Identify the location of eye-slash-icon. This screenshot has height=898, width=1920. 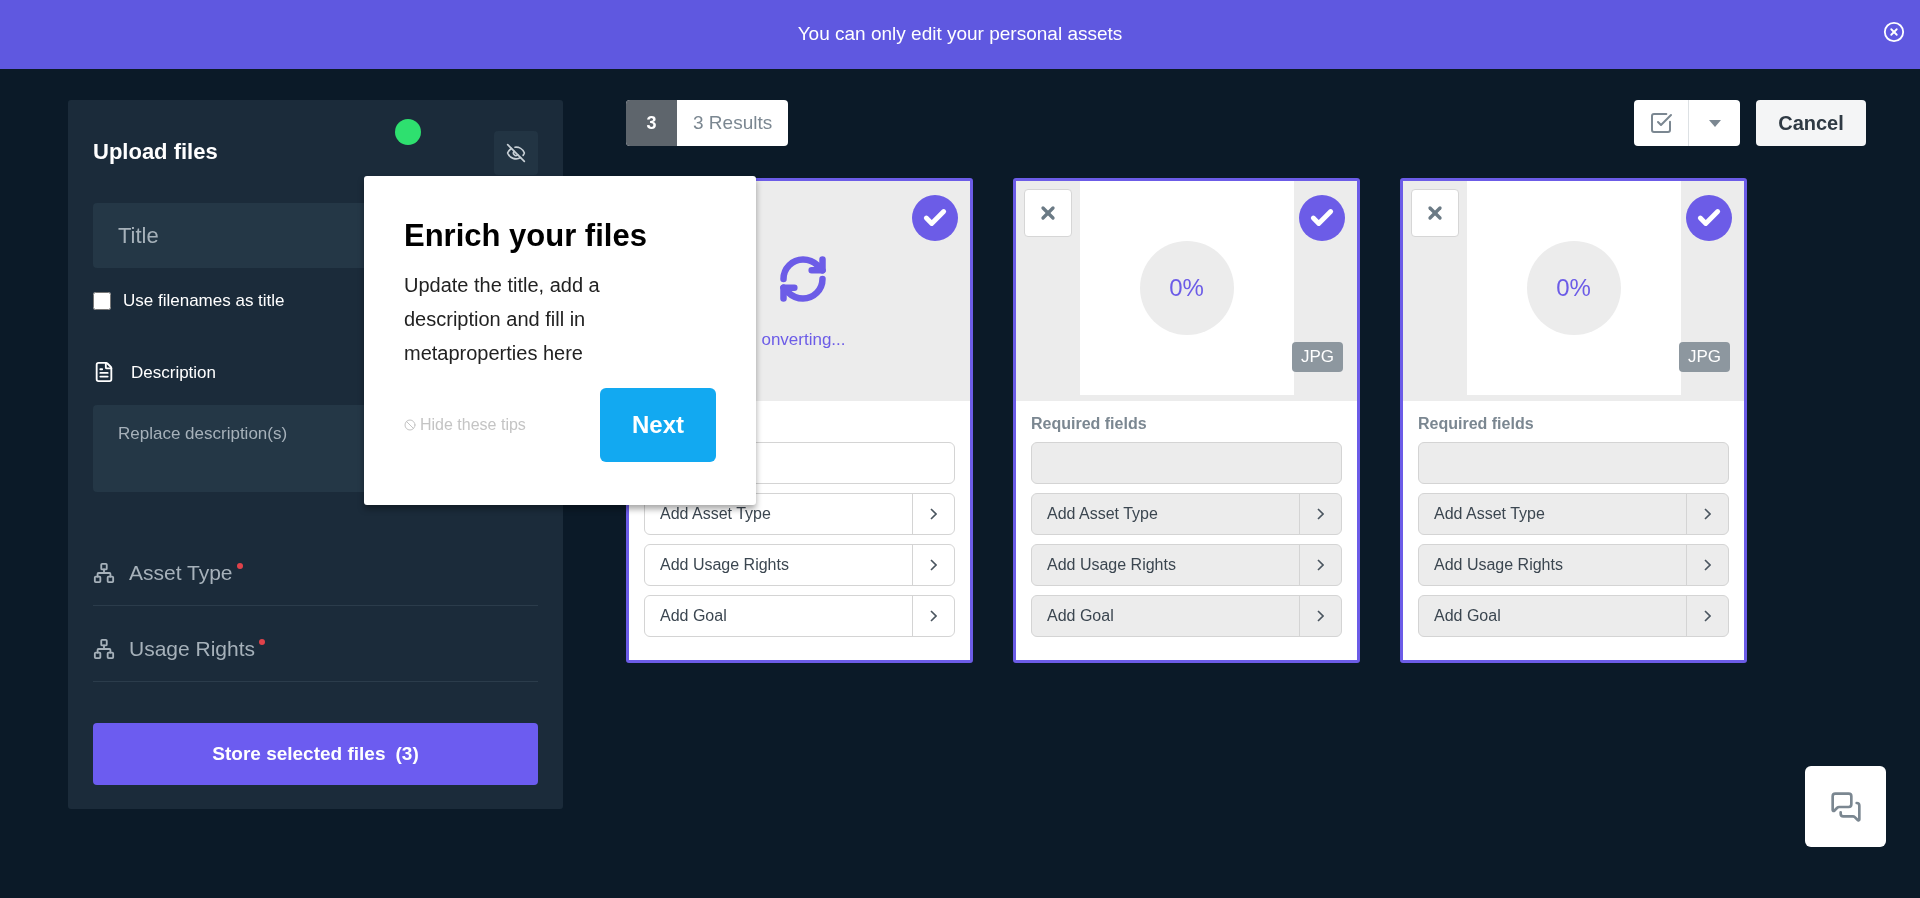
(516, 153).